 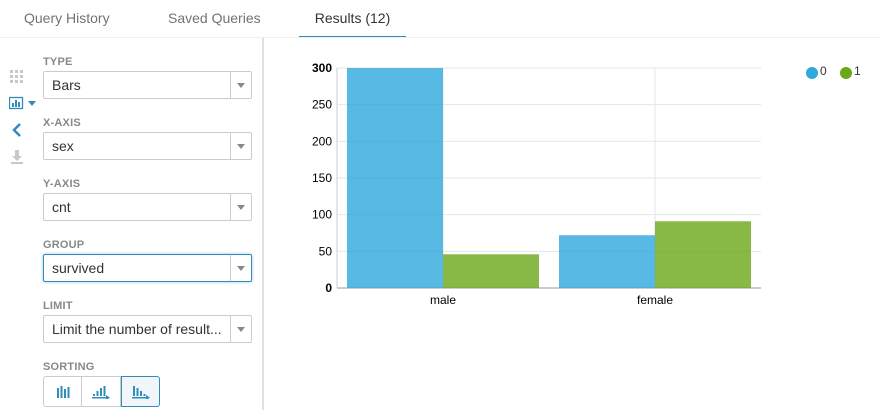 I want to click on sort-ascending-icon, so click(x=101, y=392).